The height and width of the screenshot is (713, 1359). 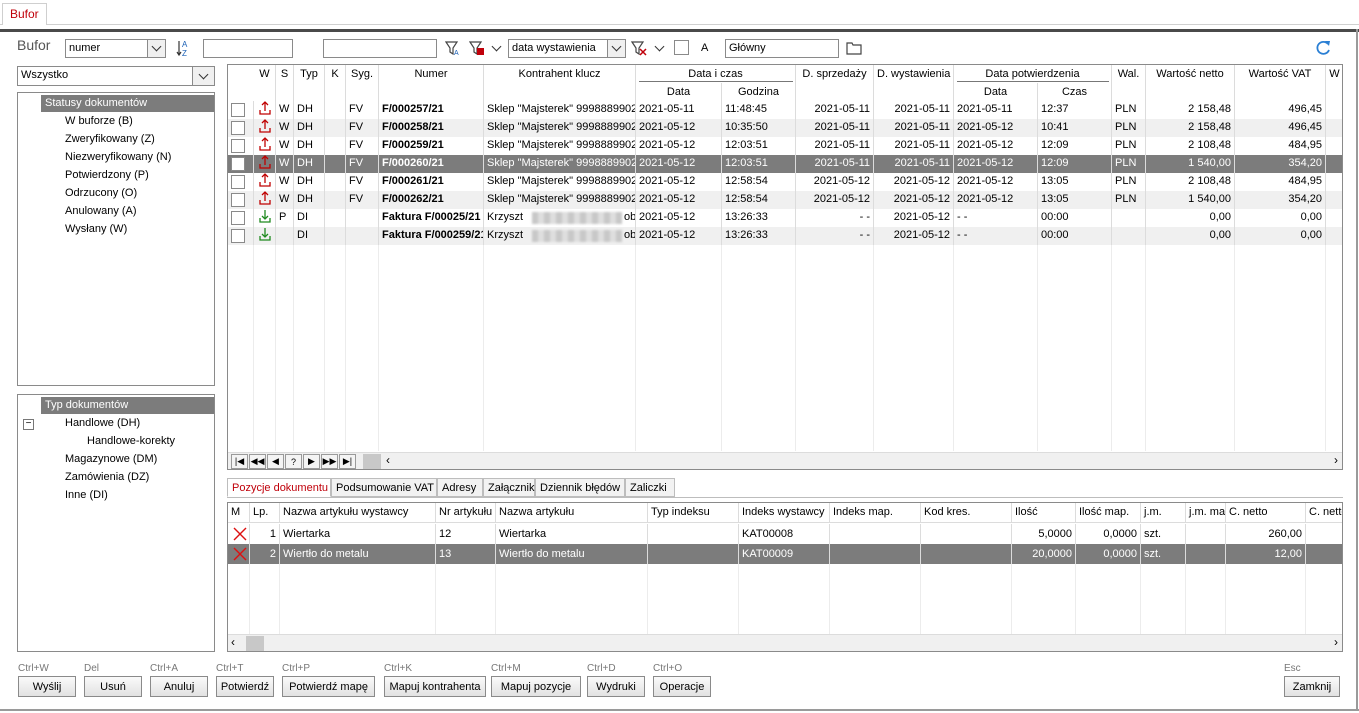 What do you see at coordinates (257, 461) in the screenshot?
I see `prev-page-button: ◀◀` at bounding box center [257, 461].